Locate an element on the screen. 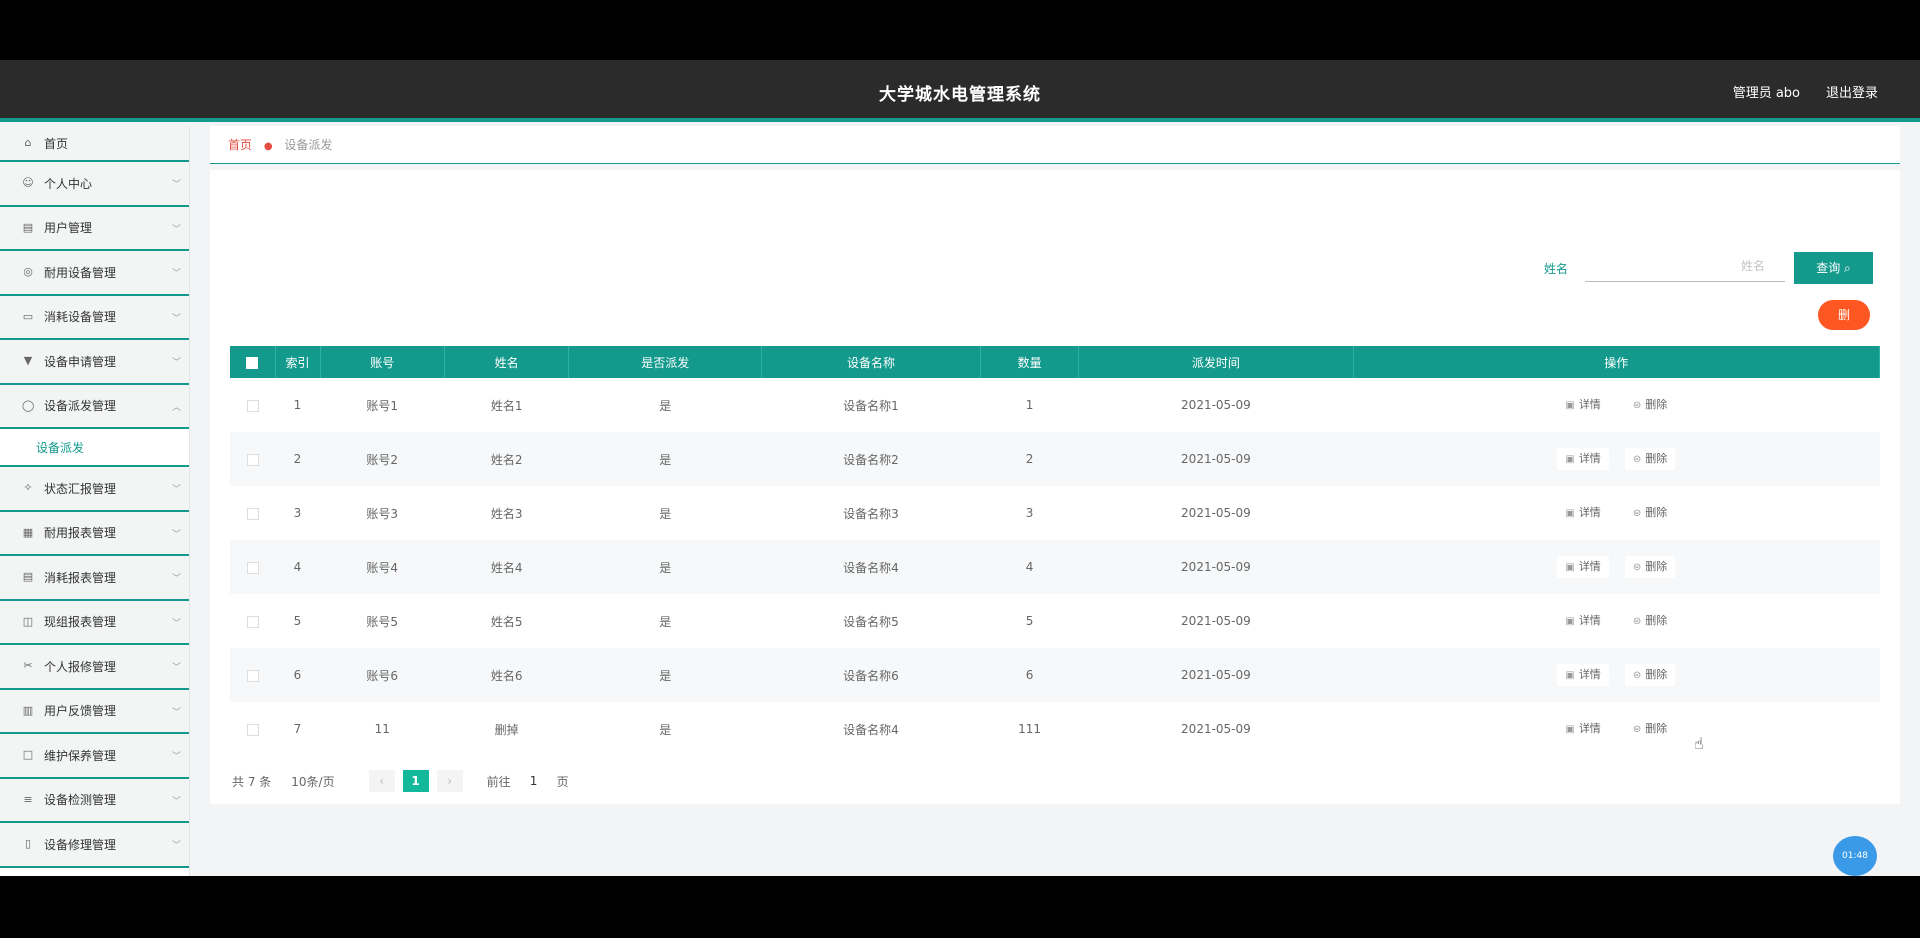 The height and width of the screenshot is (938, 1920). sidebar-item-11: ✂ 个人报修管理 ﹀ is located at coordinates (94, 667).